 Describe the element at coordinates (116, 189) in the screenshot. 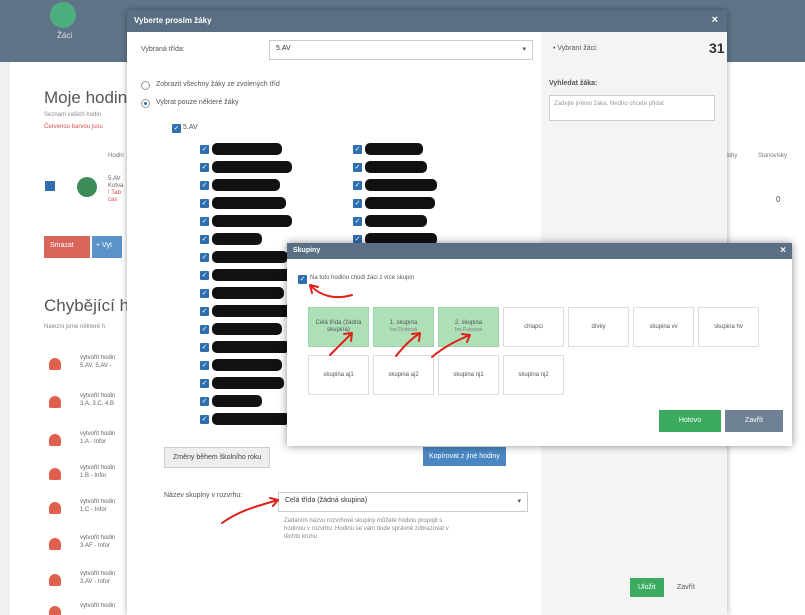

I see `lesson-row-text: 5.AV Kotva ! Tab cas` at that location.